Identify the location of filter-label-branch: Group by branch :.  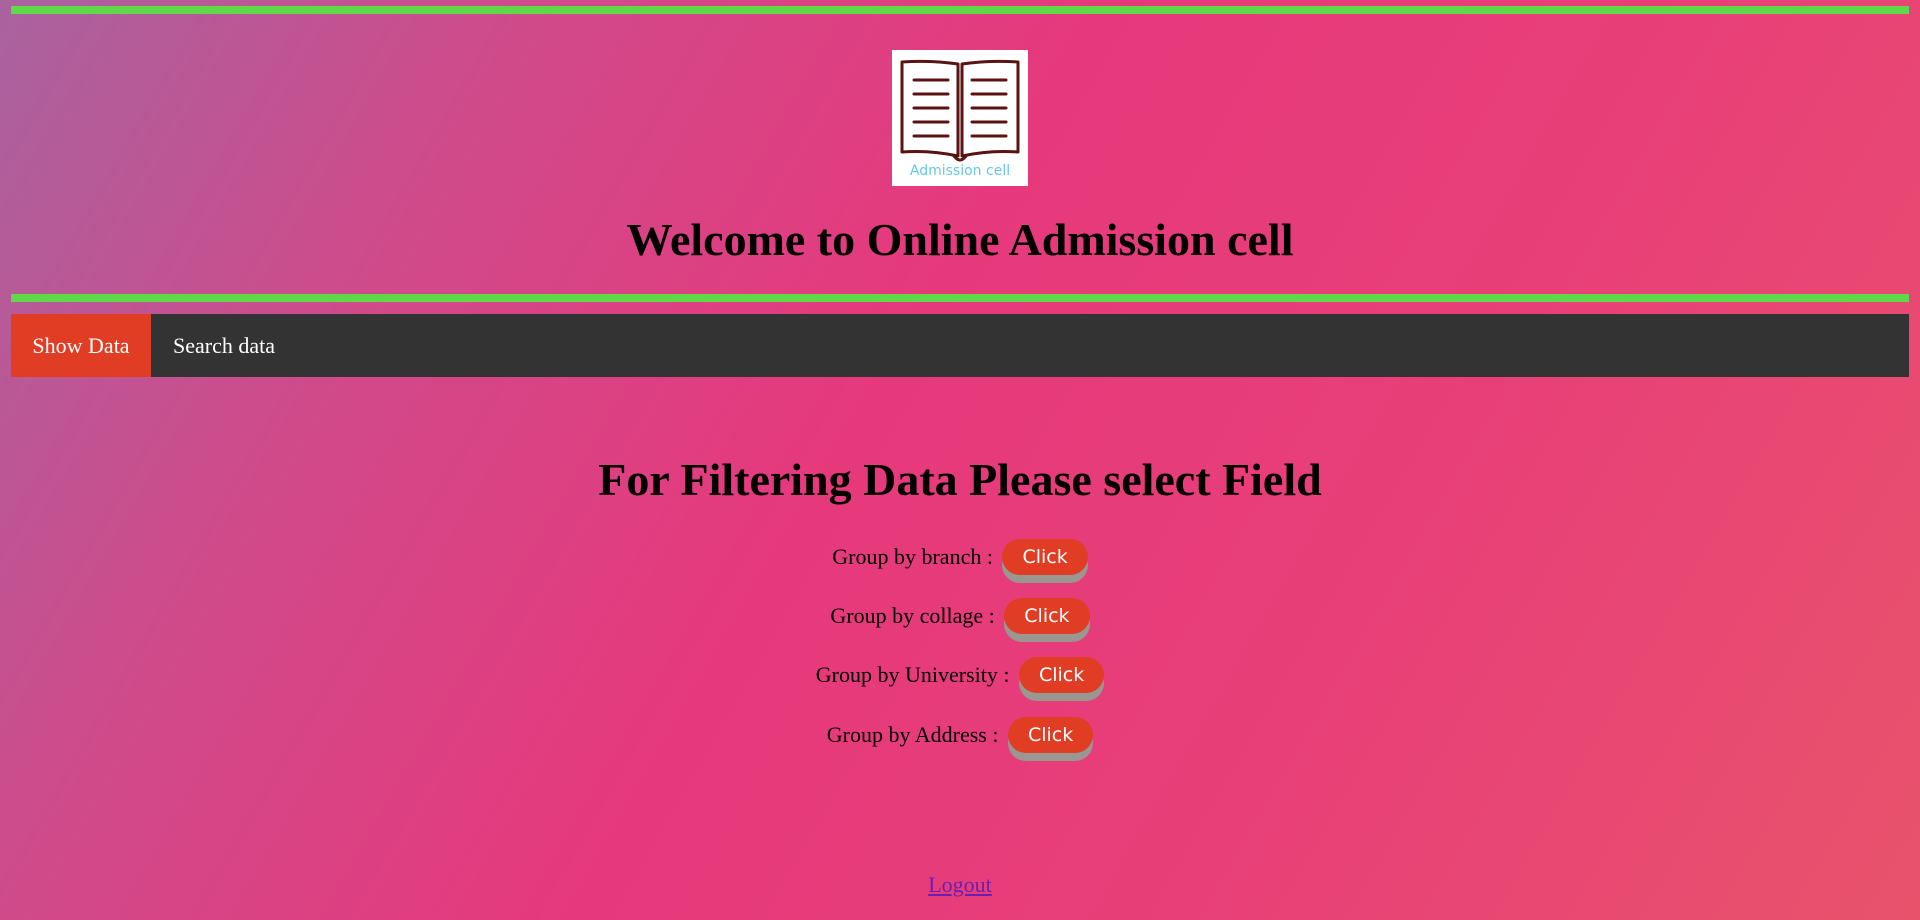
(912, 556).